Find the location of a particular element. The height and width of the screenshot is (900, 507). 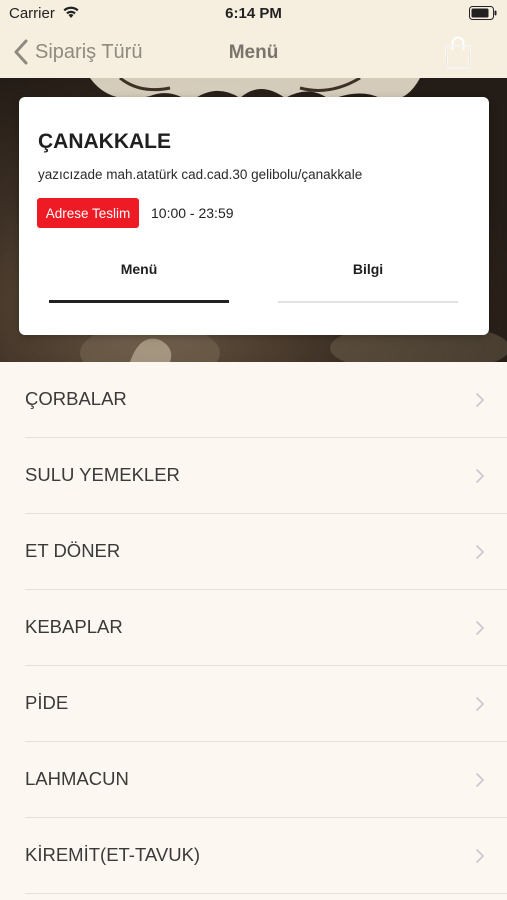

category-item-kiremit: KİREMİT(ET-TAVUK) is located at coordinates (266, 856).